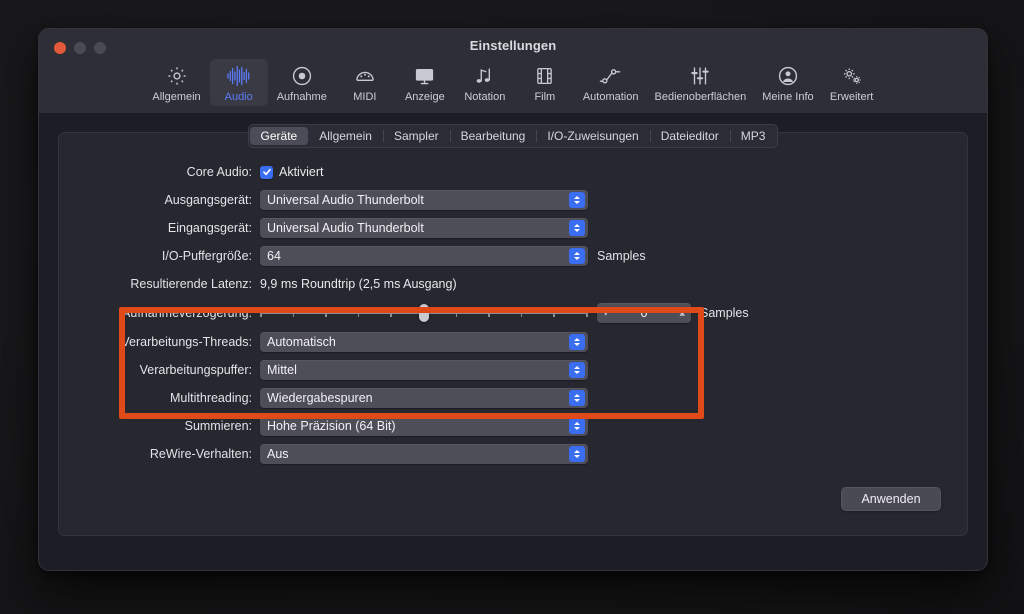 This screenshot has width=1024, height=614. Describe the element at coordinates (513, 45) in the screenshot. I see `window-title: Einstellungen` at that location.